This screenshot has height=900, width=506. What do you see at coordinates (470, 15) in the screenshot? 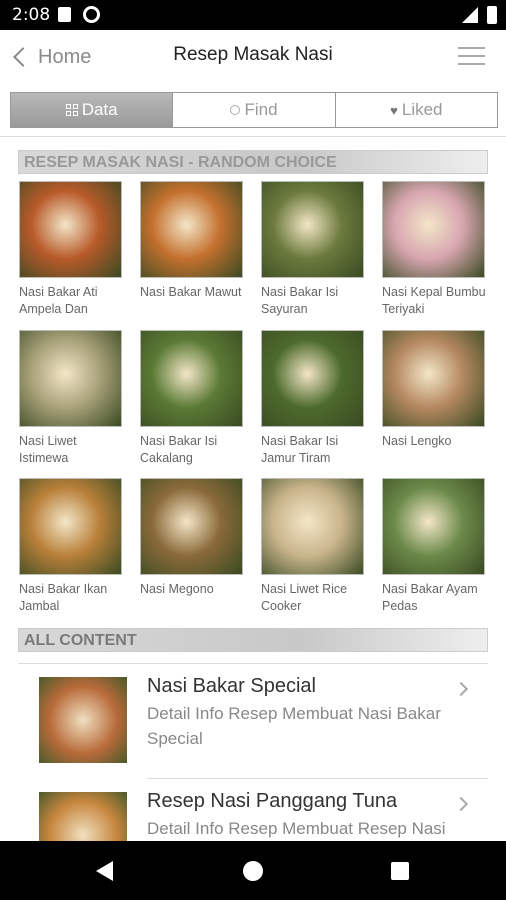
I see `signal-icon` at bounding box center [470, 15].